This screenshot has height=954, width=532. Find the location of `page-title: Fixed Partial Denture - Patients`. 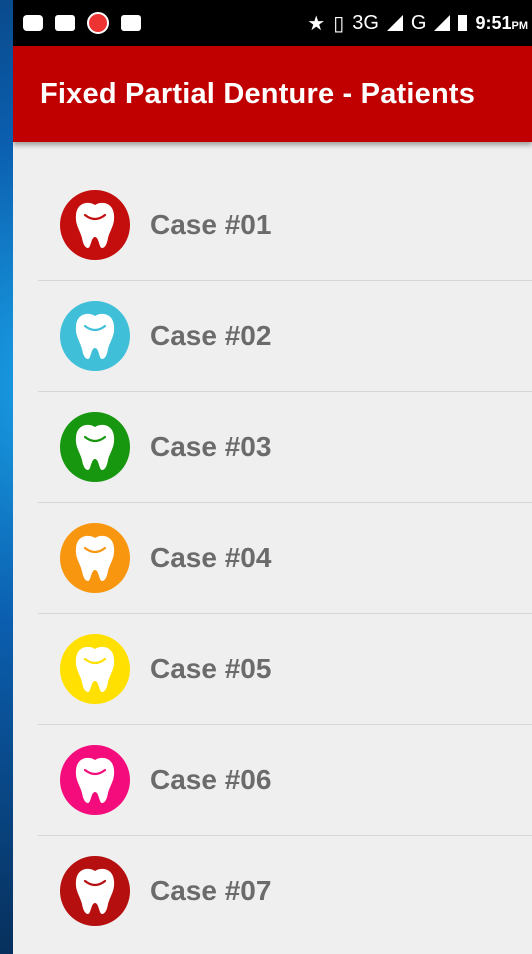

page-title: Fixed Partial Denture - Patients is located at coordinates (258, 93).